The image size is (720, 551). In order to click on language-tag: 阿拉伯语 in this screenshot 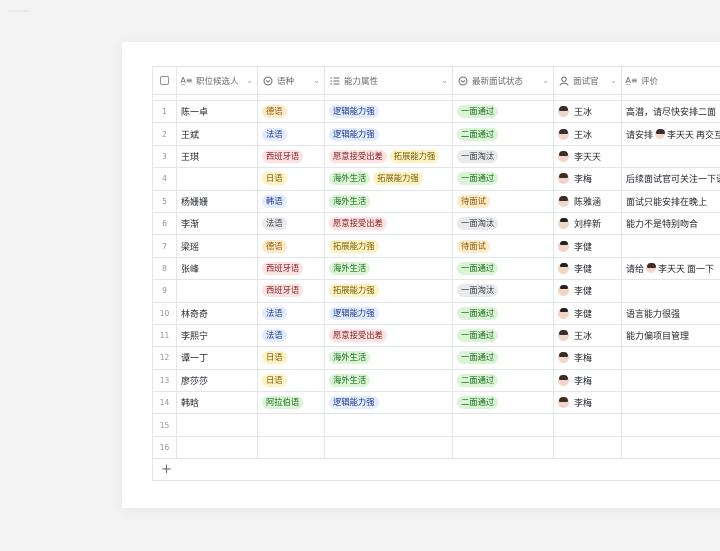, I will do `click(283, 403)`.